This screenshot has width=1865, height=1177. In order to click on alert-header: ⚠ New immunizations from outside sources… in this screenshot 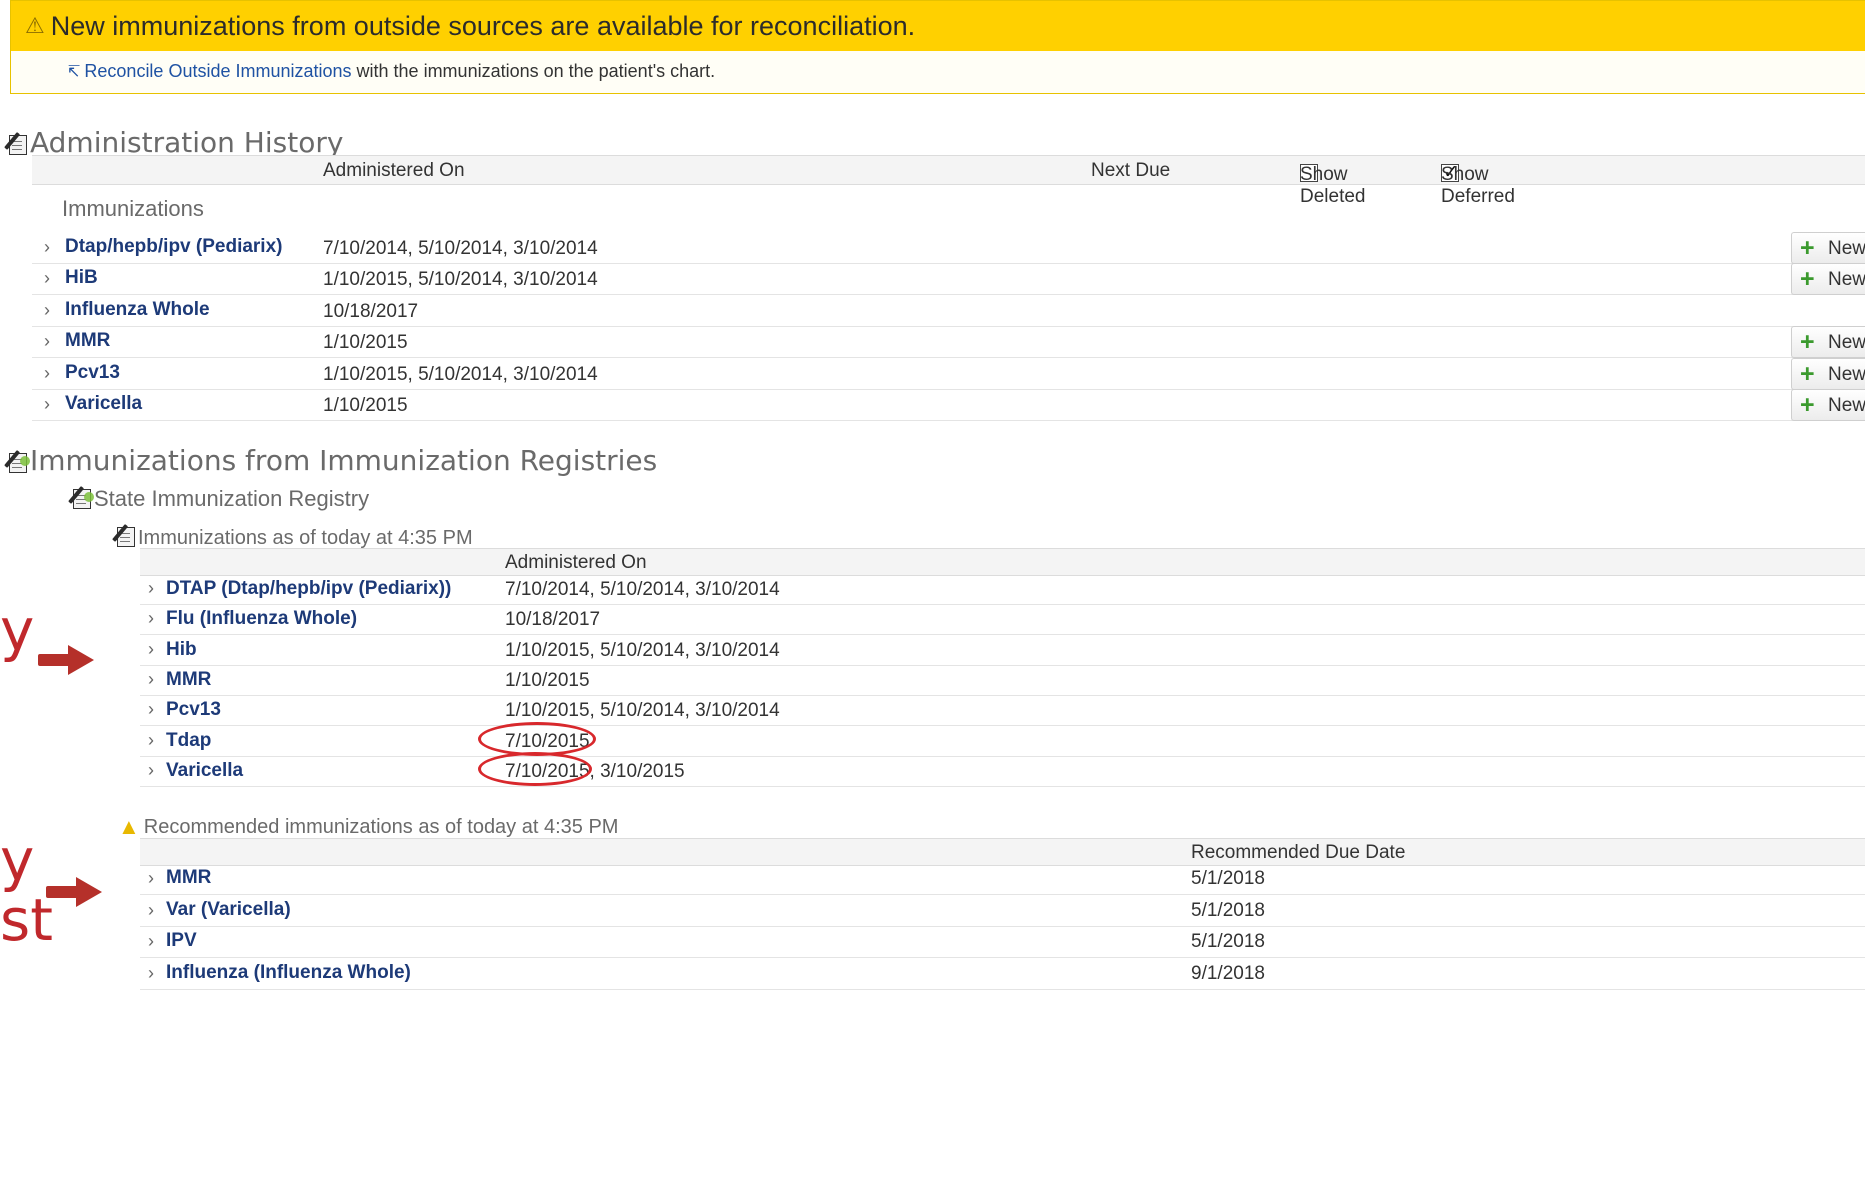, I will do `click(938, 26)`.